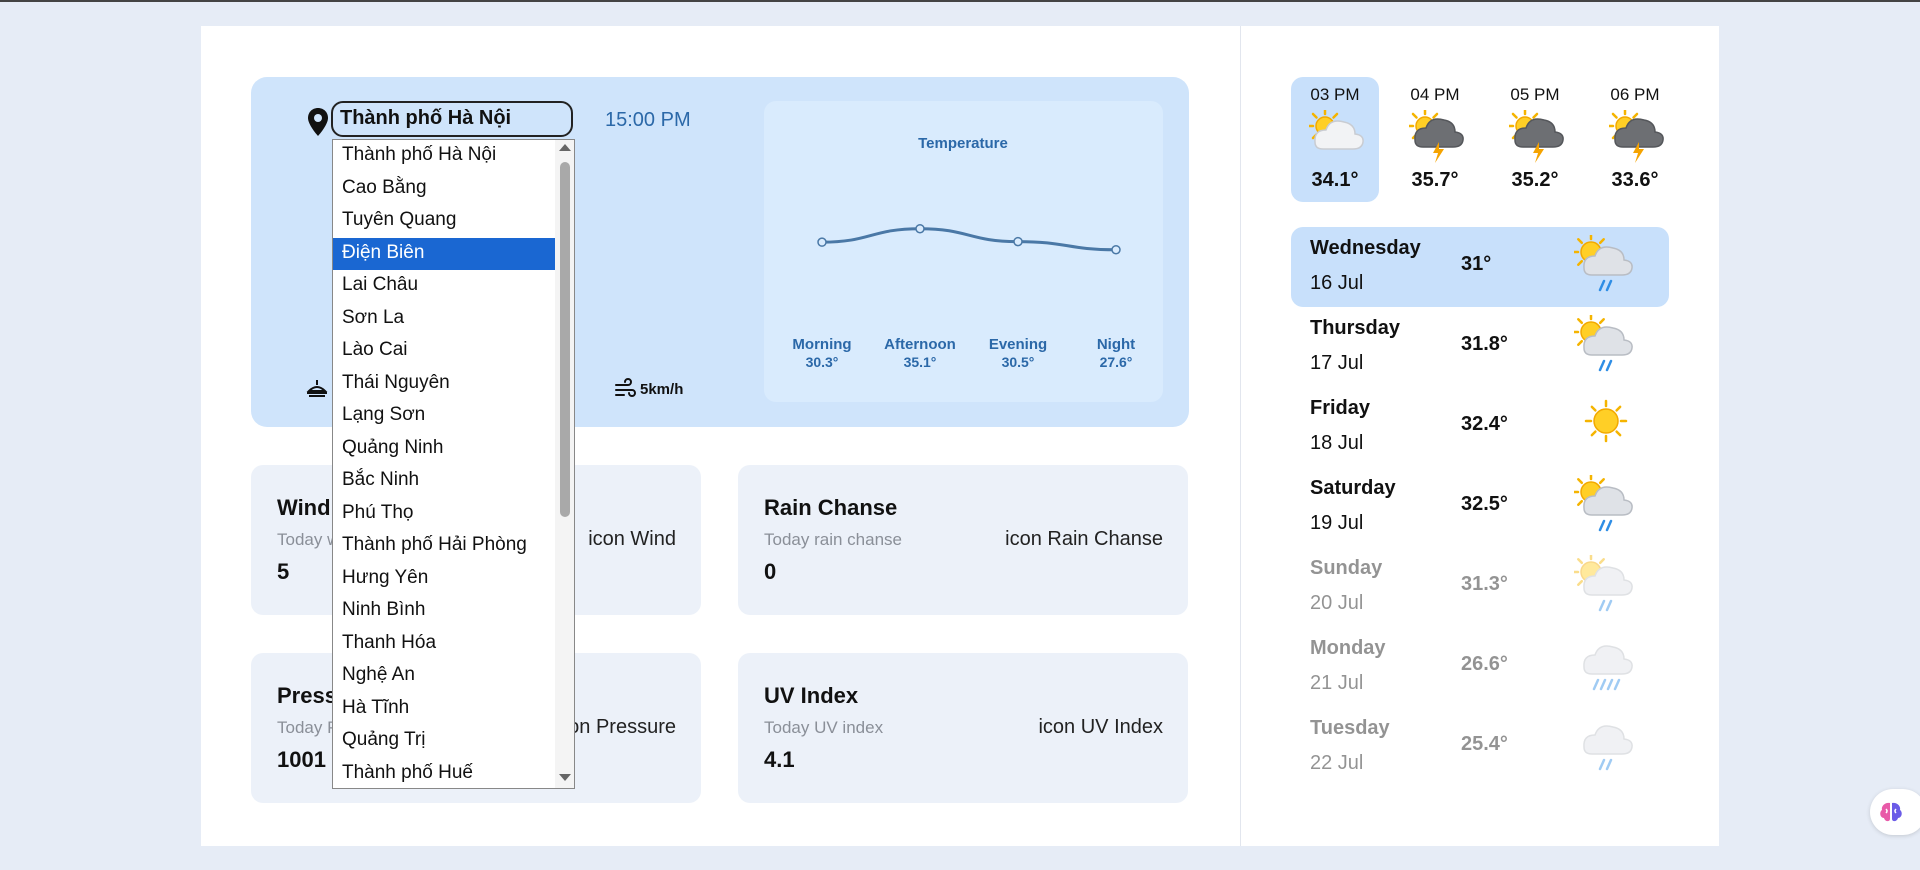 Image resolution: width=1920 pixels, height=870 pixels. I want to click on hourly-item: 03 PM 34.1°, so click(1335, 139).